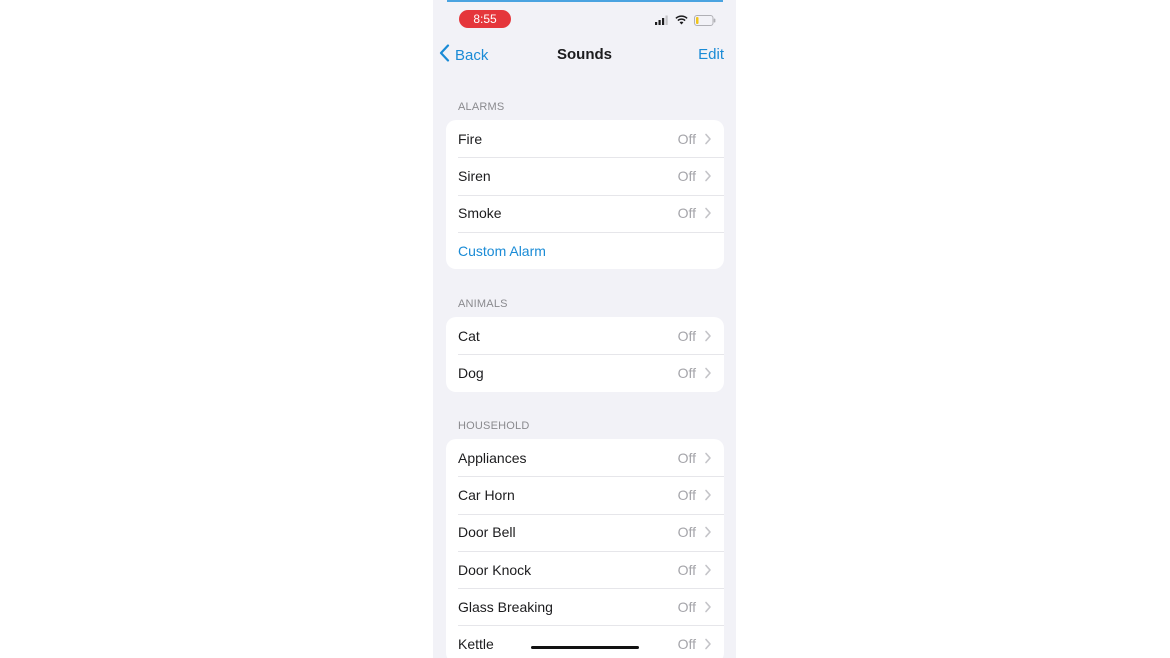 This screenshot has height=658, width=1170. Describe the element at coordinates (487, 532) in the screenshot. I see `row-label: Door Bell` at that location.